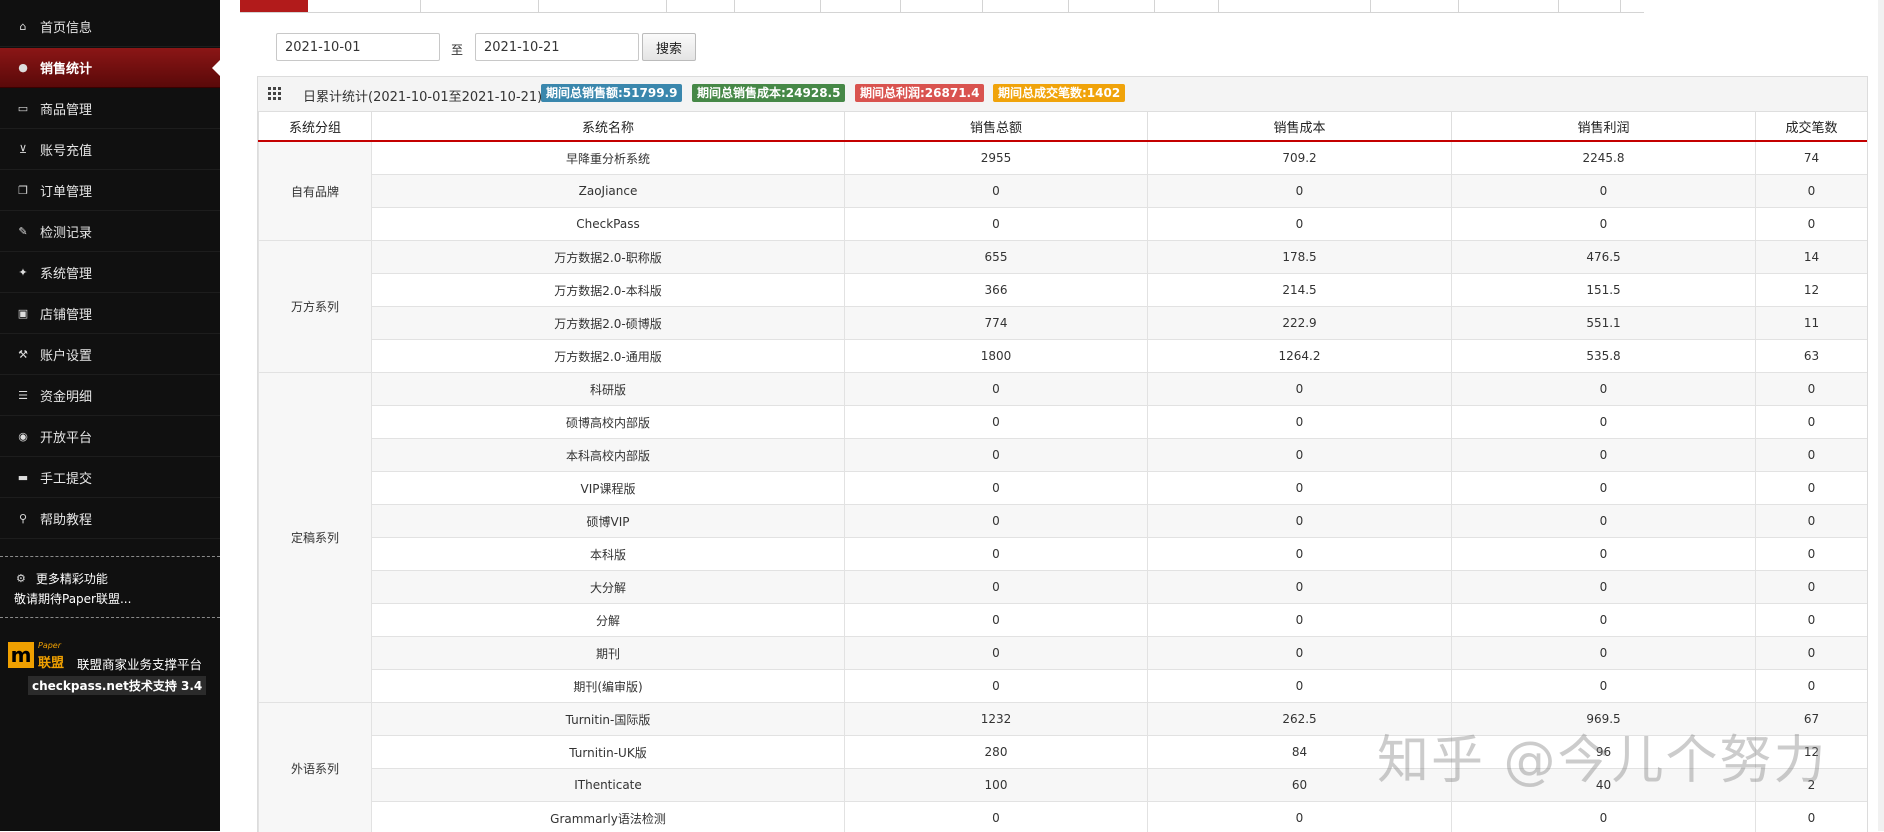  I want to click on wrench-icon: ✦, so click(23, 272).